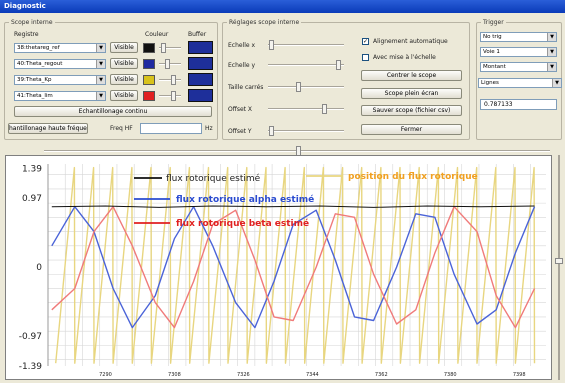 The height and width of the screenshot is (383, 565). Describe the element at coordinates (306, 65) in the screenshot. I see `echelle-y-slider` at that location.